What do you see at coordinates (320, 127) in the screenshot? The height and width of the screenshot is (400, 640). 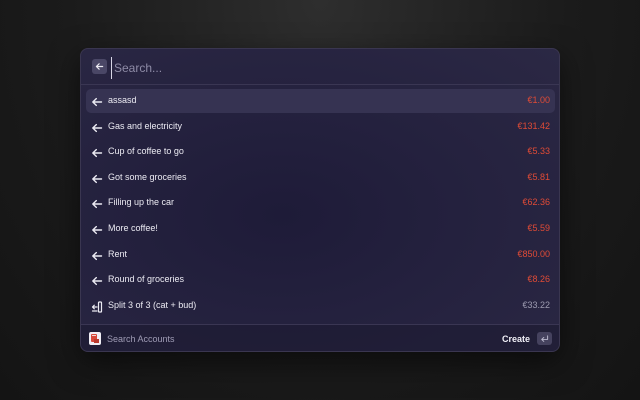 I see `transaction-row: Gas and electricity €131.42` at bounding box center [320, 127].